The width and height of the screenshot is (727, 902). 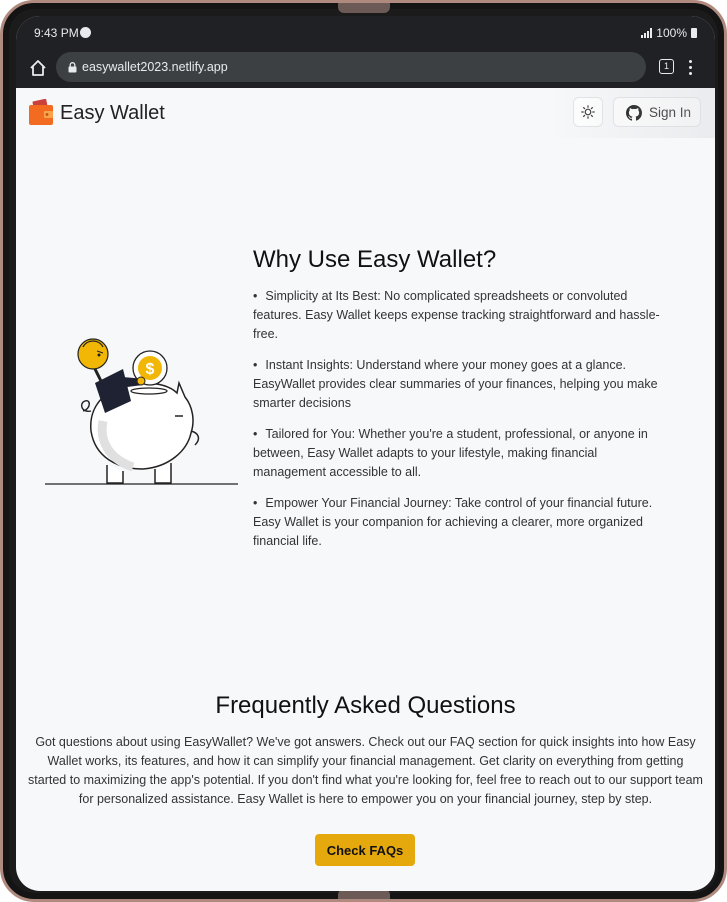 I want to click on battery-icon, so click(x=694, y=33).